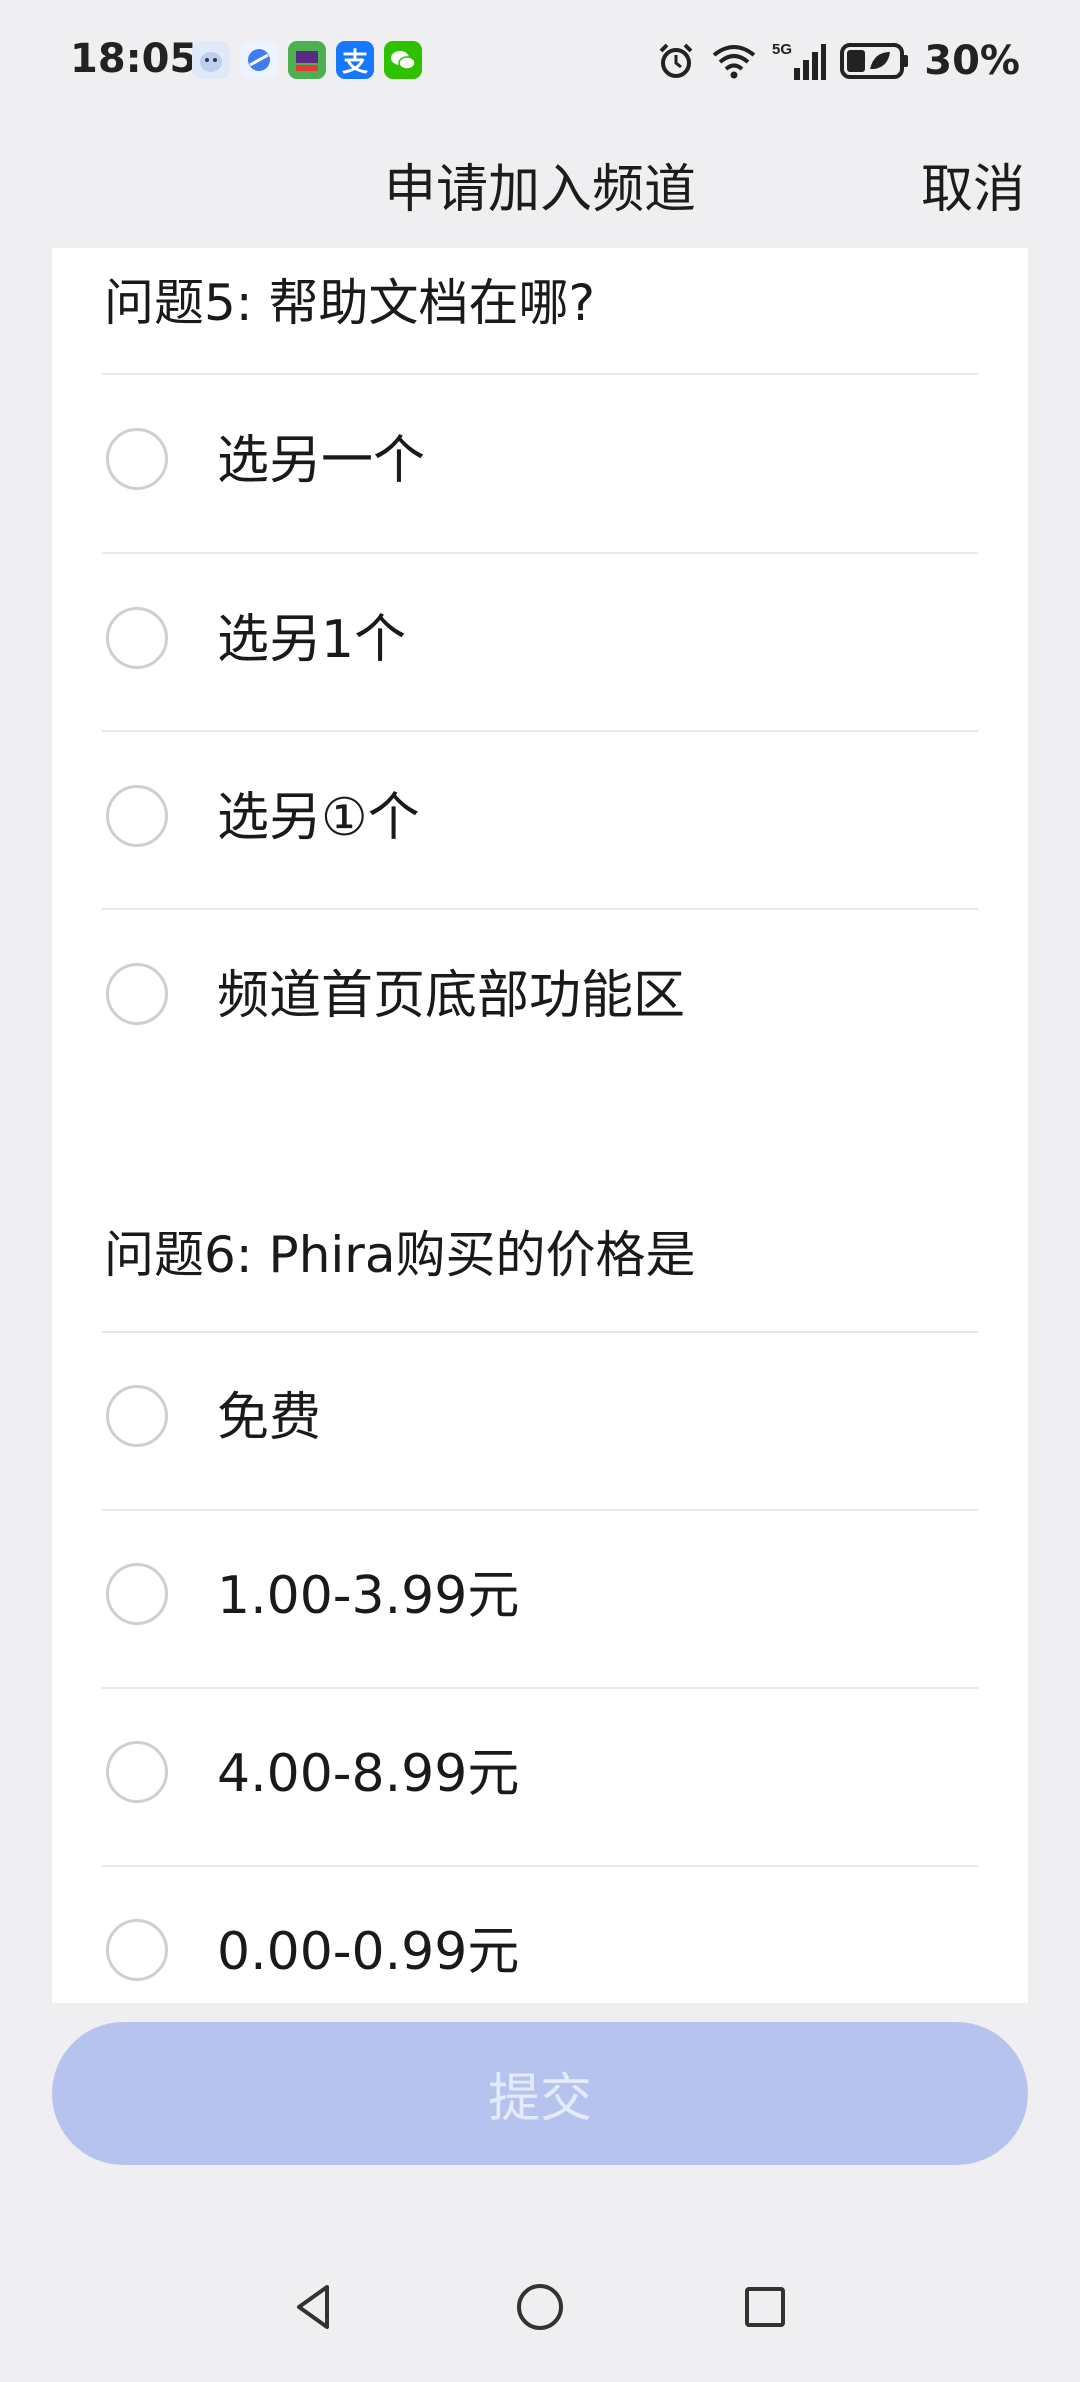  What do you see at coordinates (540, 2307) in the screenshot?
I see `home-icon` at bounding box center [540, 2307].